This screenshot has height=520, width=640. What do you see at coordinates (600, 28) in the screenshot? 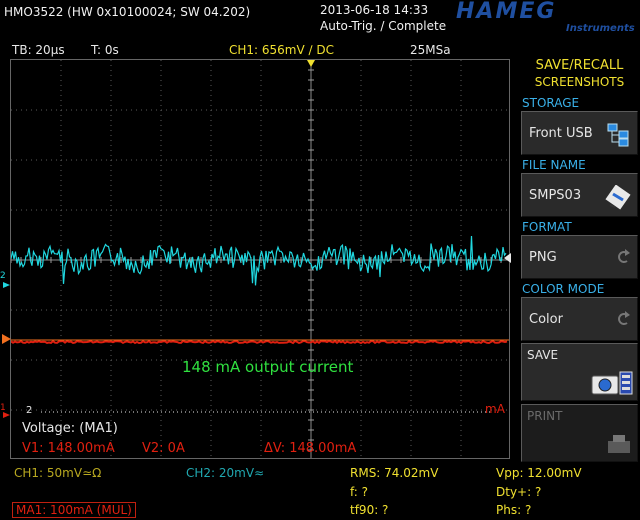
I see `brand-subtitle: Instruments` at bounding box center [600, 28].